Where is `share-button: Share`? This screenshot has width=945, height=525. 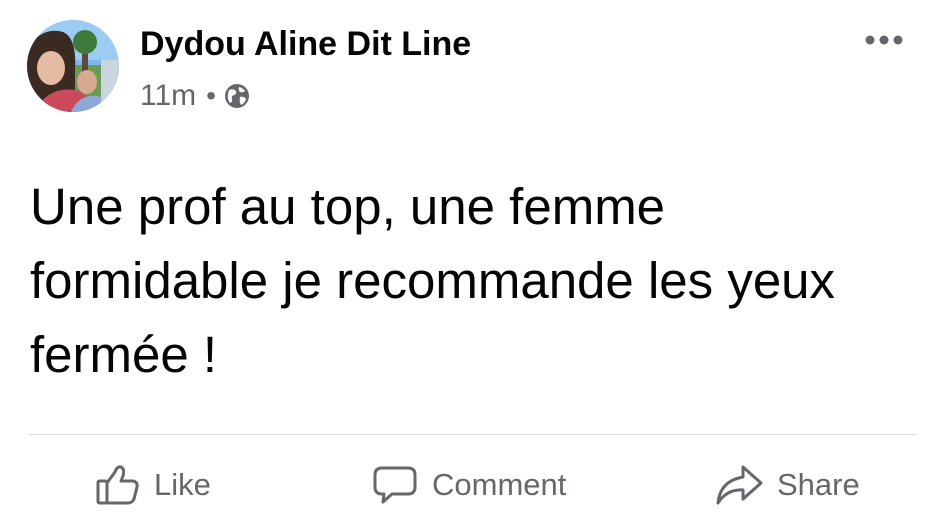 share-button: Share is located at coordinates (787, 485).